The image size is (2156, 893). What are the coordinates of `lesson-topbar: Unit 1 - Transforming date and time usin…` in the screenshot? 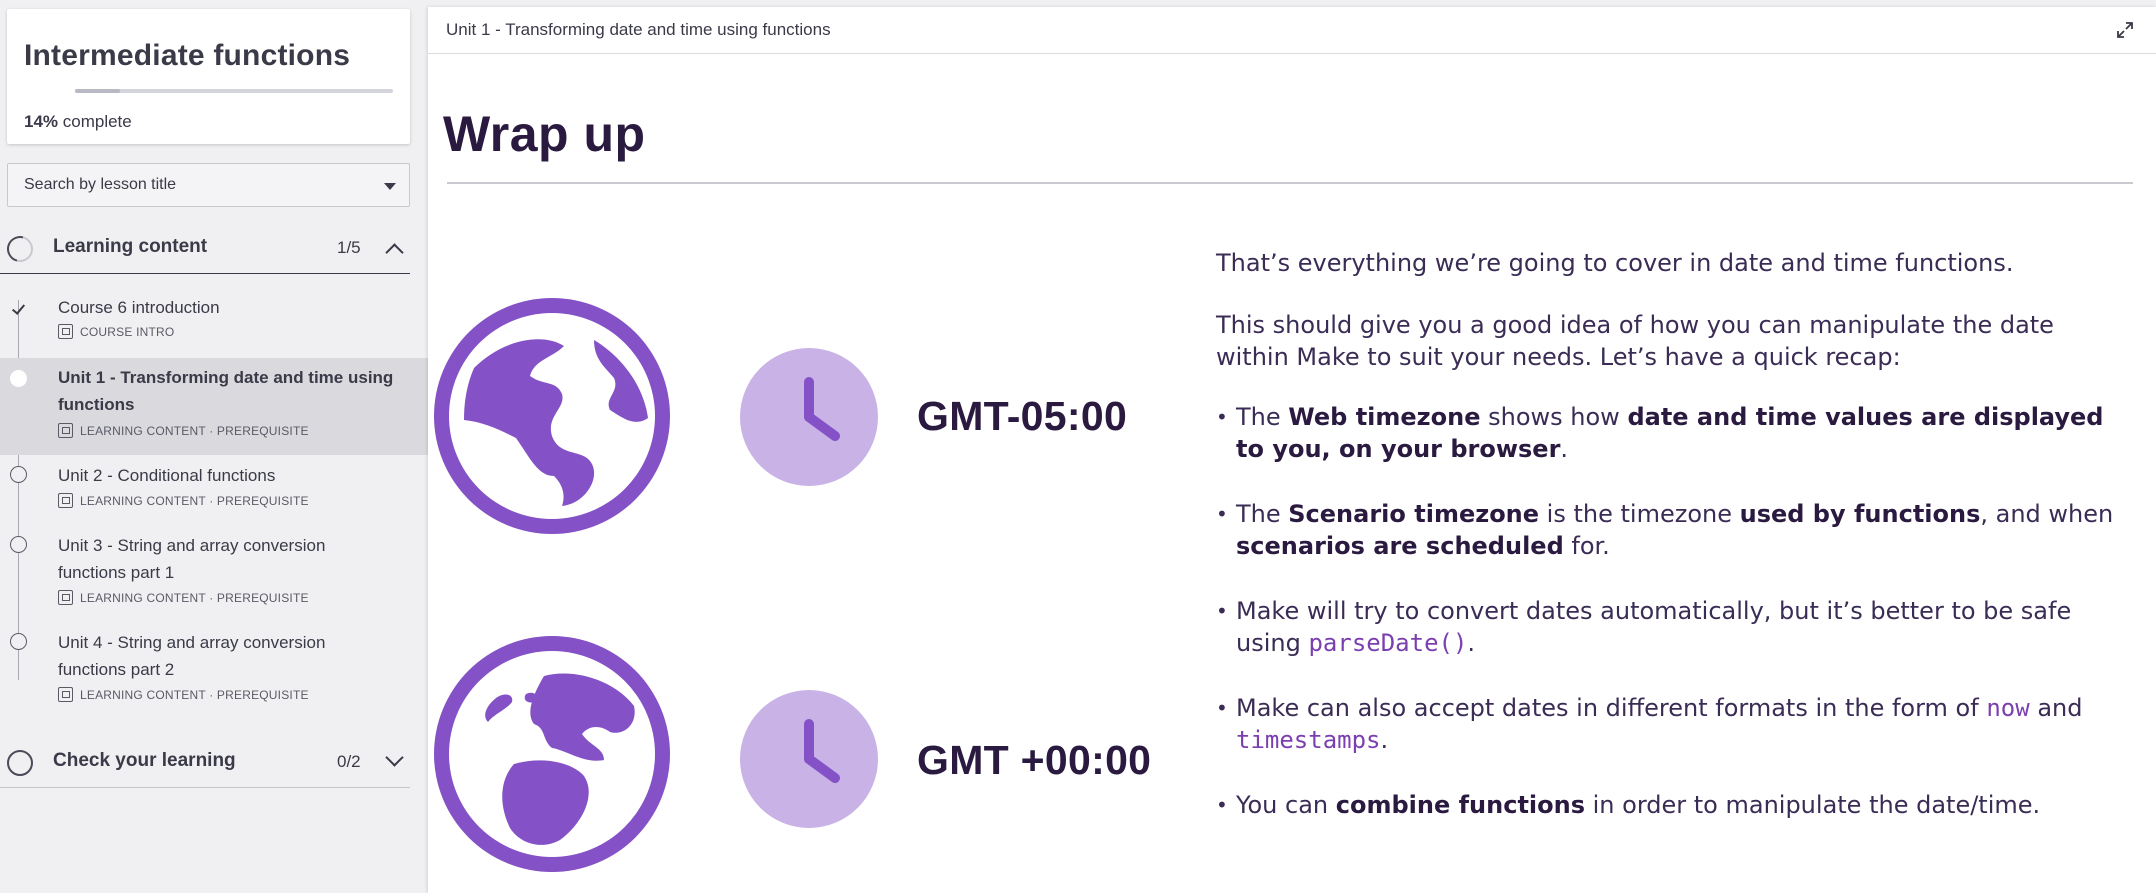 It's located at (1292, 30).